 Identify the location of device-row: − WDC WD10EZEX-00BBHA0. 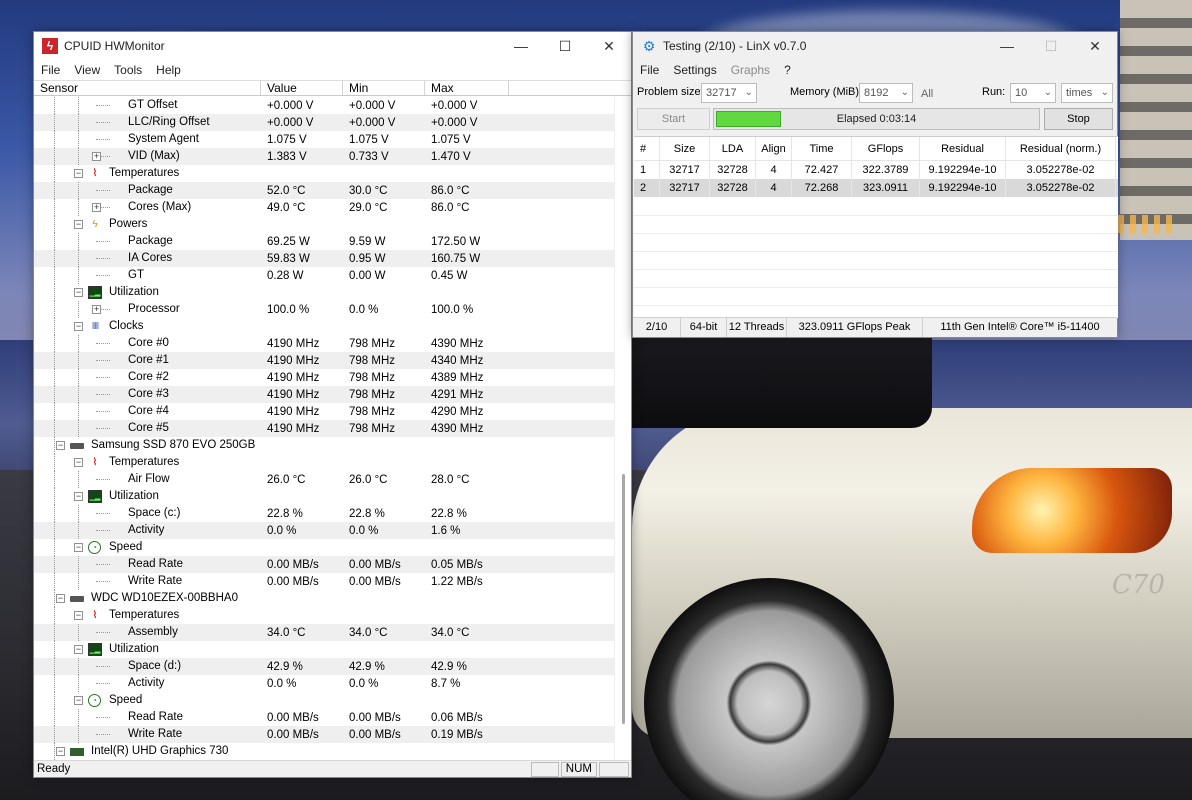
(332, 598).